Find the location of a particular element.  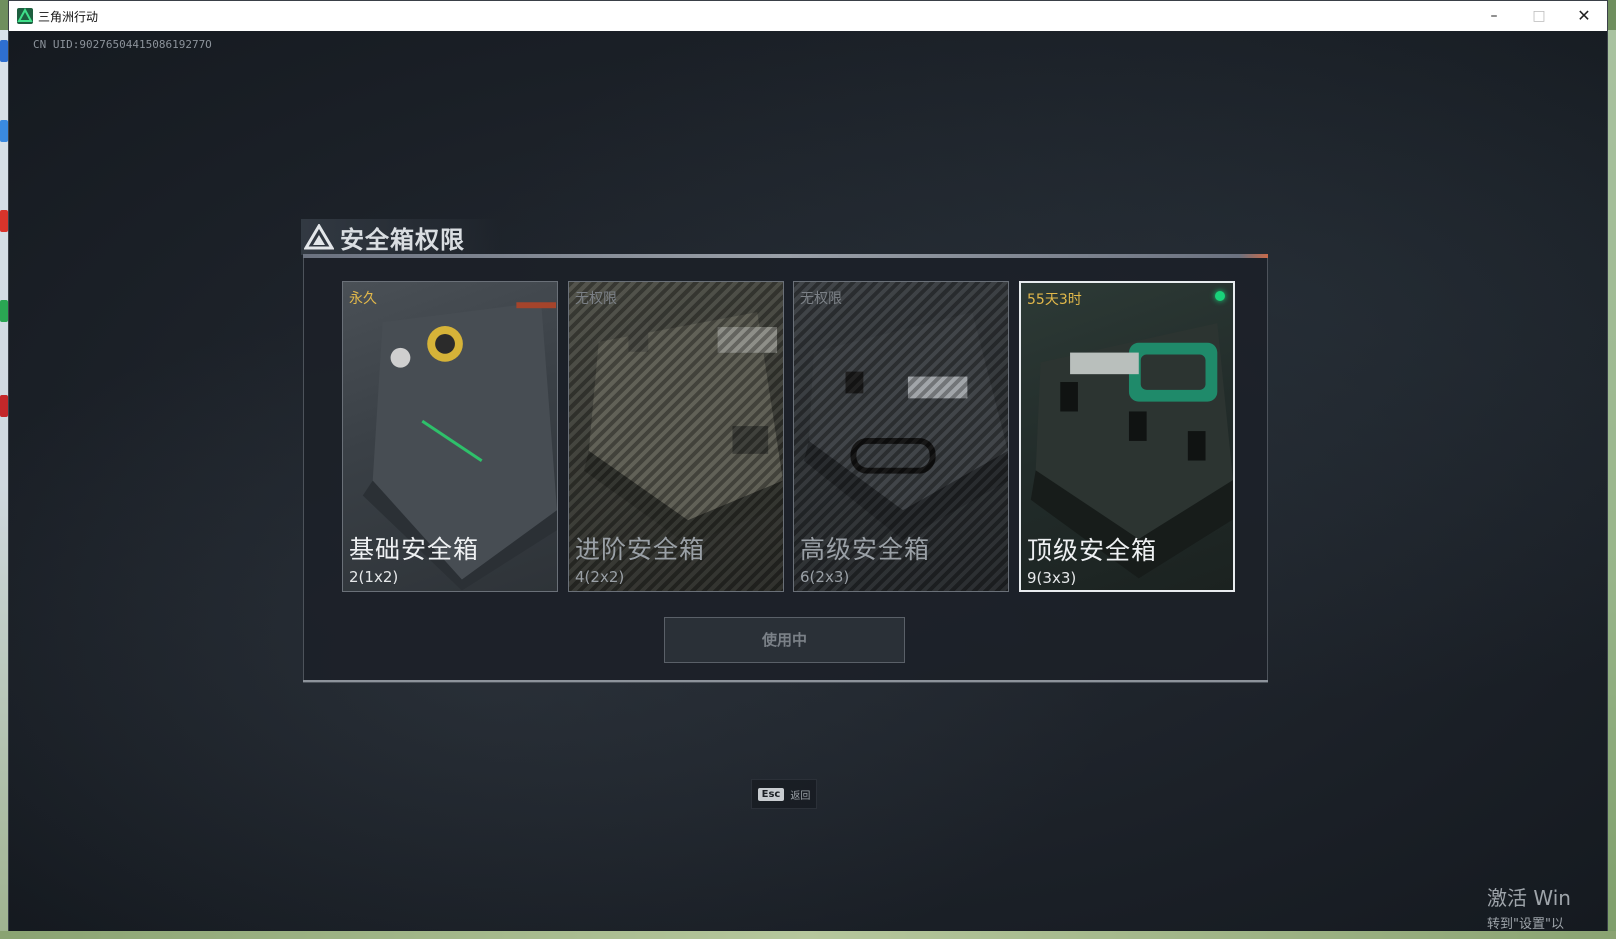

activation-line-1: 激活 Win is located at coordinates (1529, 898).